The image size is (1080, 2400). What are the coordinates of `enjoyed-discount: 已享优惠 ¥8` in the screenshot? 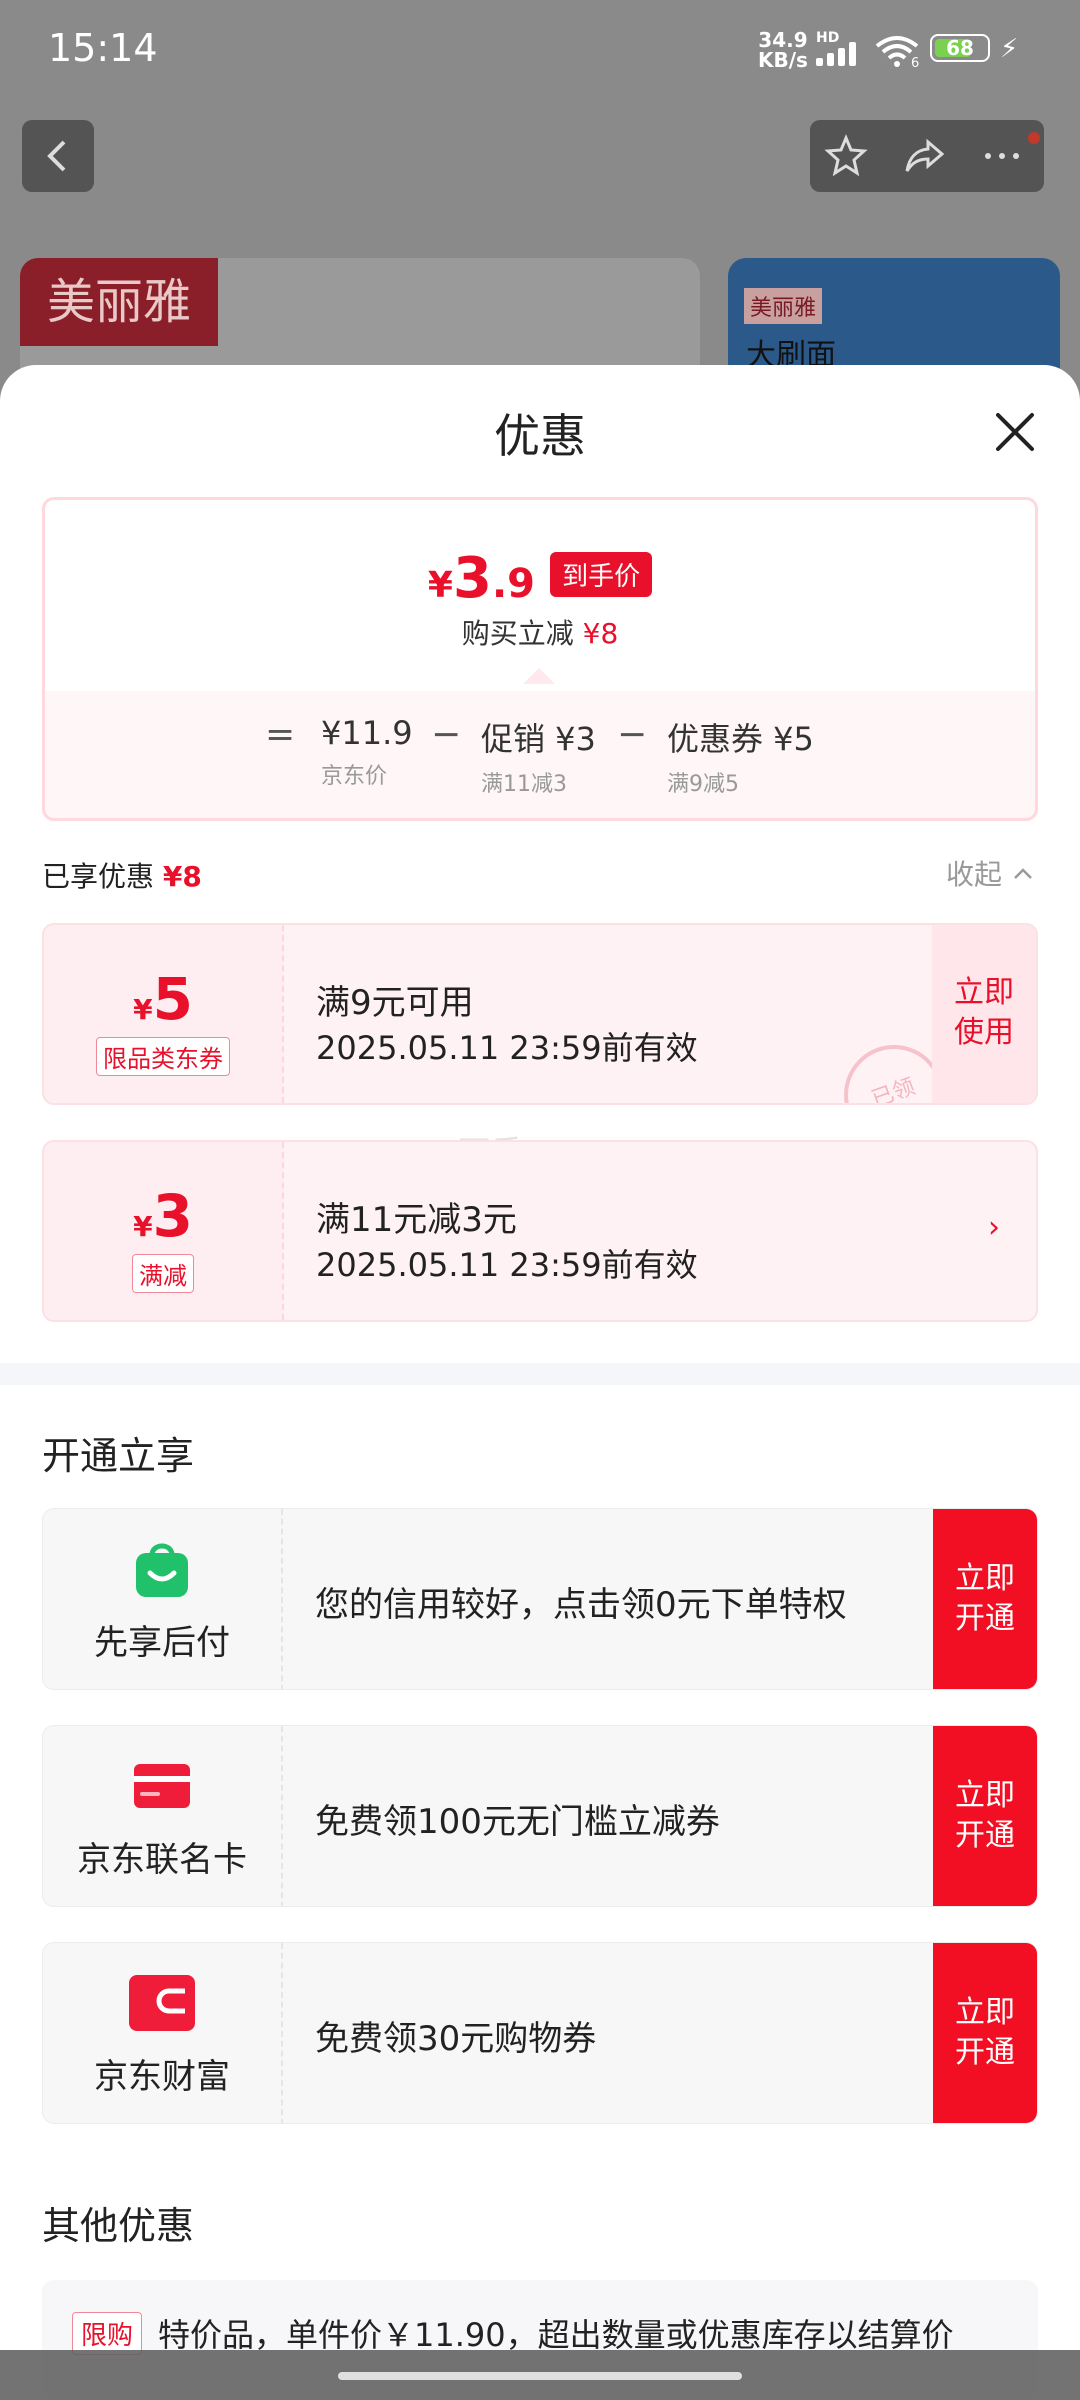 It's located at (122, 875).